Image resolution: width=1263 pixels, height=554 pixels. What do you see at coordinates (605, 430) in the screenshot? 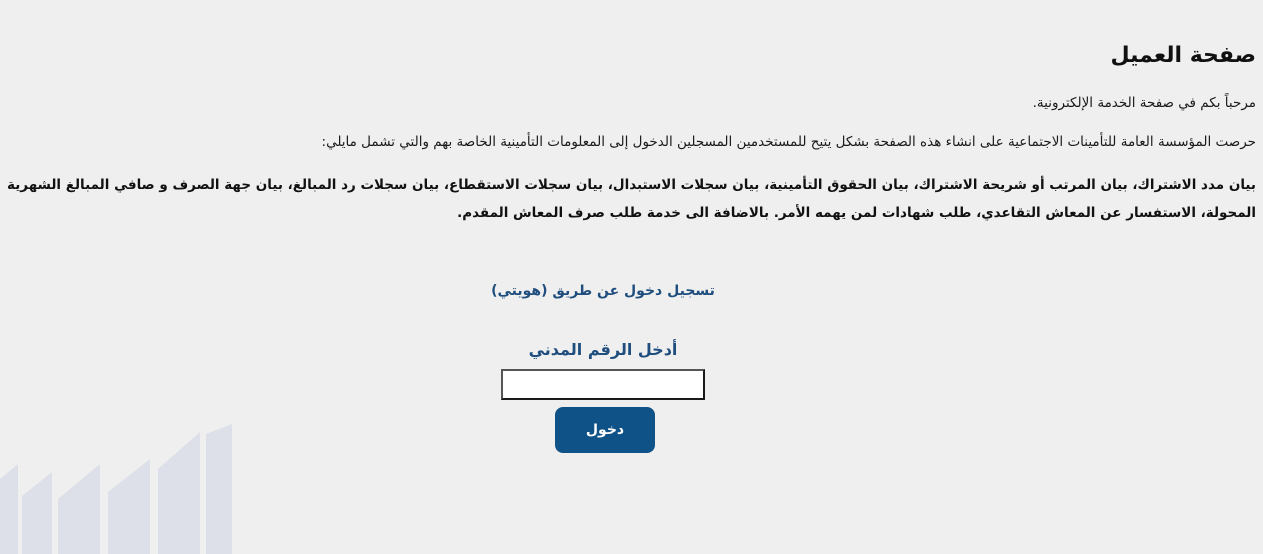
I see `login-button: دخول` at bounding box center [605, 430].